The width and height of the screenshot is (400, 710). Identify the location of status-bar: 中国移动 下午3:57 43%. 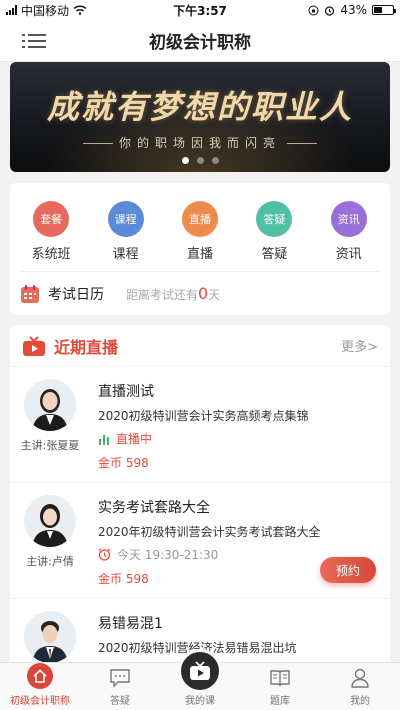
(200, 10).